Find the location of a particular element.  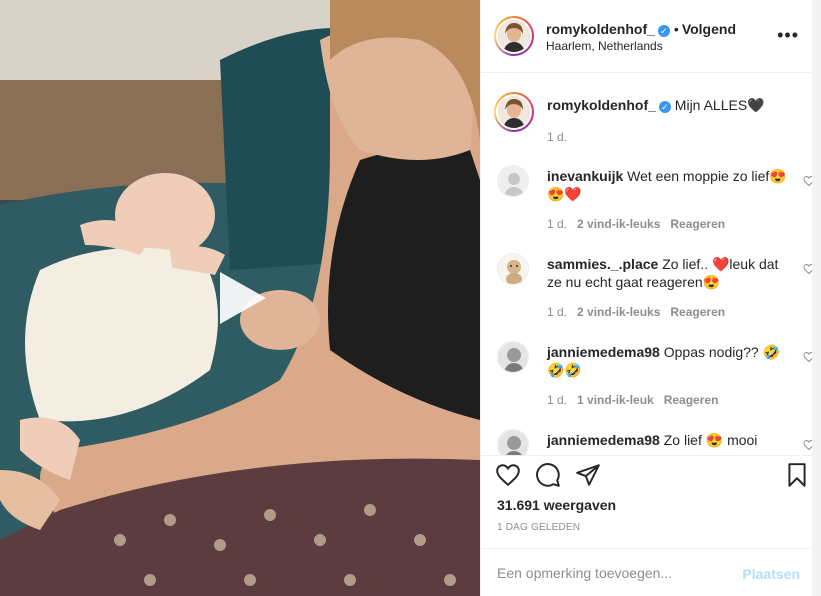

view-count: 31.691 weergaven is located at coordinates (556, 505).